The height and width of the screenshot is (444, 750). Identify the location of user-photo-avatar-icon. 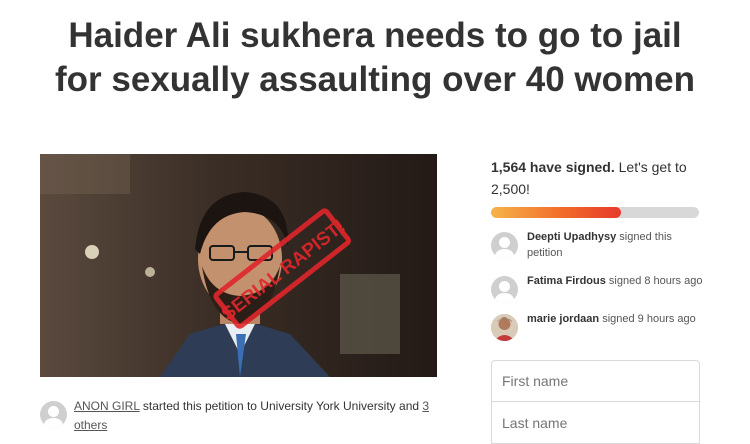
(504, 327).